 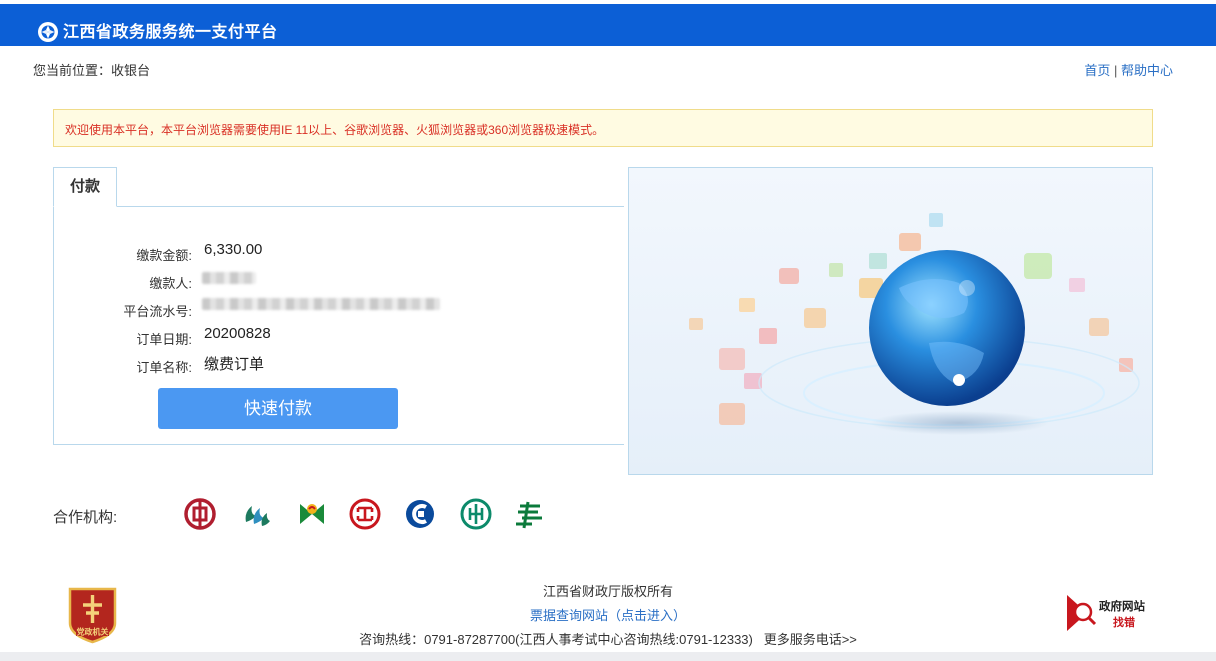 What do you see at coordinates (1111, 614) in the screenshot?
I see `gov-website-error-report-icon: 政府网站 找错` at bounding box center [1111, 614].